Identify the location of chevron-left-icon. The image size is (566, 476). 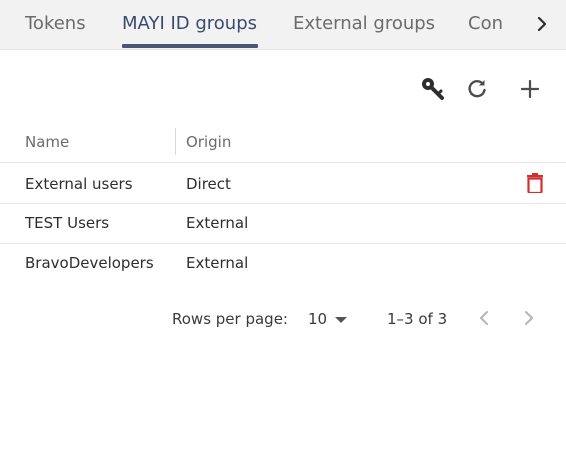
(484, 319).